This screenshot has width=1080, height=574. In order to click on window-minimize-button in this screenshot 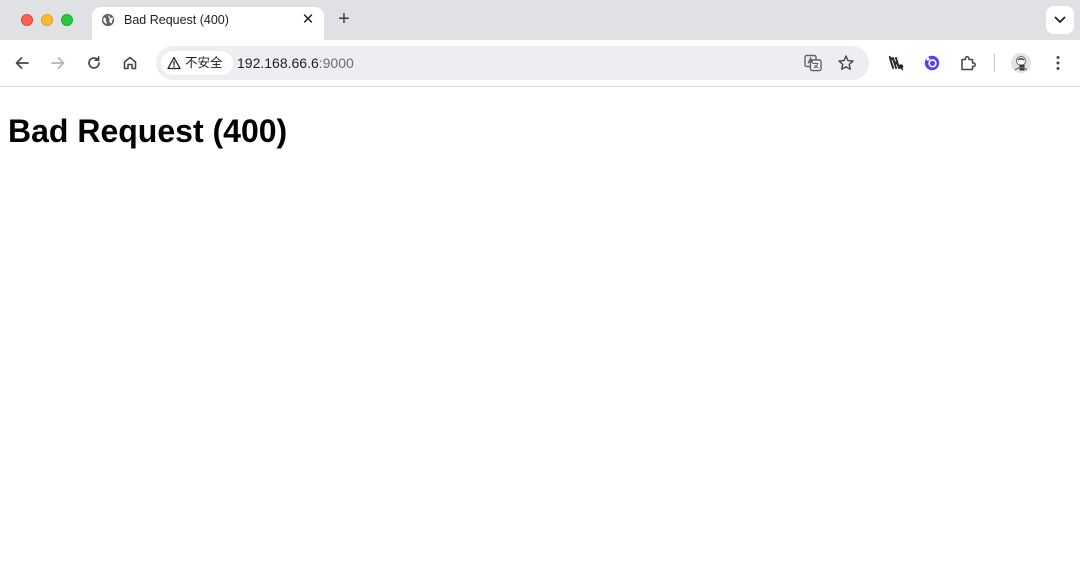, I will do `click(47, 20)`.